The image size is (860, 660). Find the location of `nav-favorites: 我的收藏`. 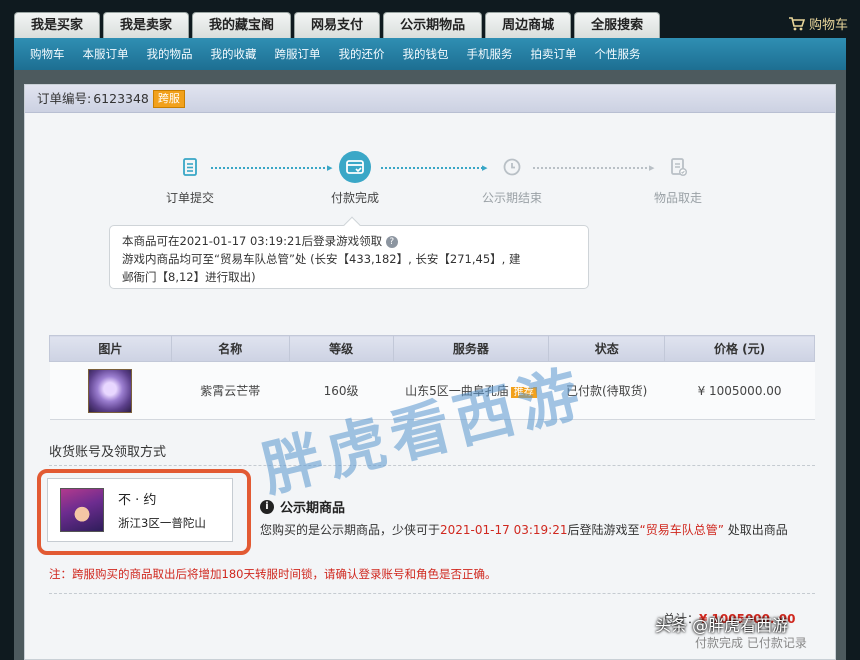

nav-favorites: 我的收藏 is located at coordinates (234, 54).